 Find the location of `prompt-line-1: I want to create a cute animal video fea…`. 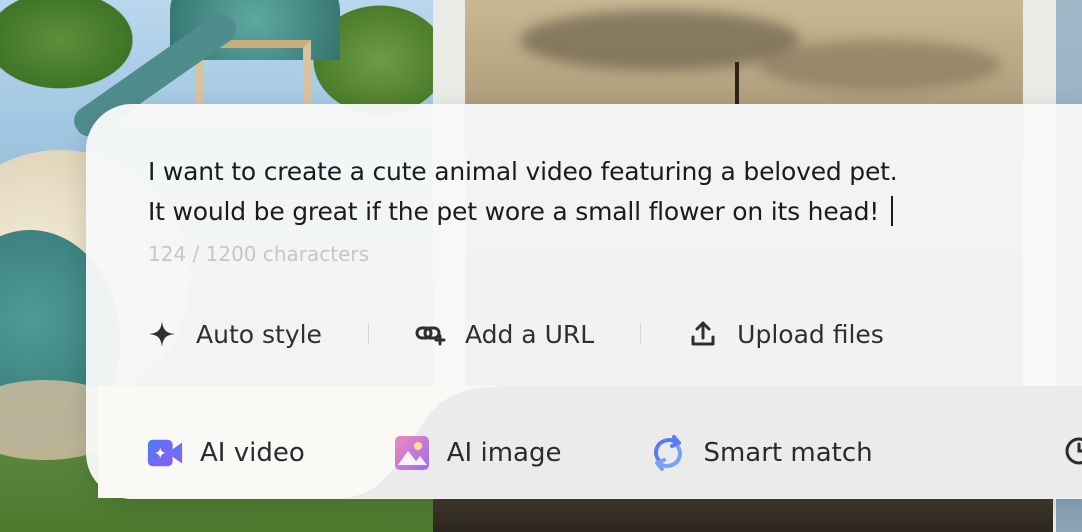

prompt-line-1: I want to create a cute animal video fea… is located at coordinates (523, 171).